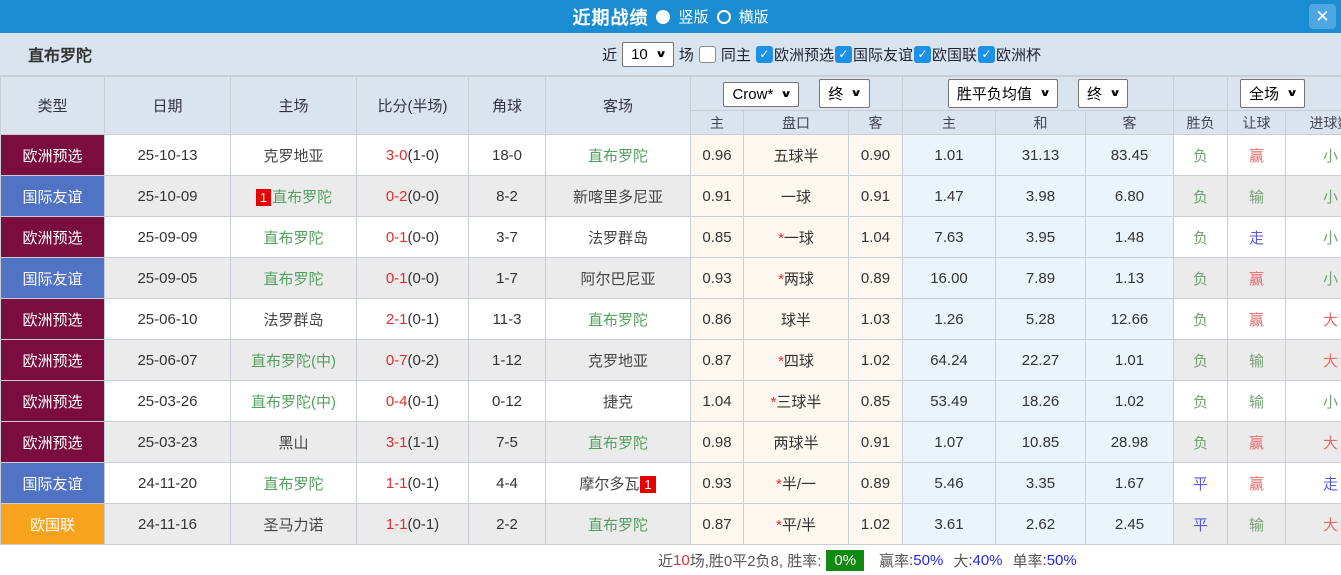  Describe the element at coordinates (618, 105) in the screenshot. I see `col-away: 客场` at that location.